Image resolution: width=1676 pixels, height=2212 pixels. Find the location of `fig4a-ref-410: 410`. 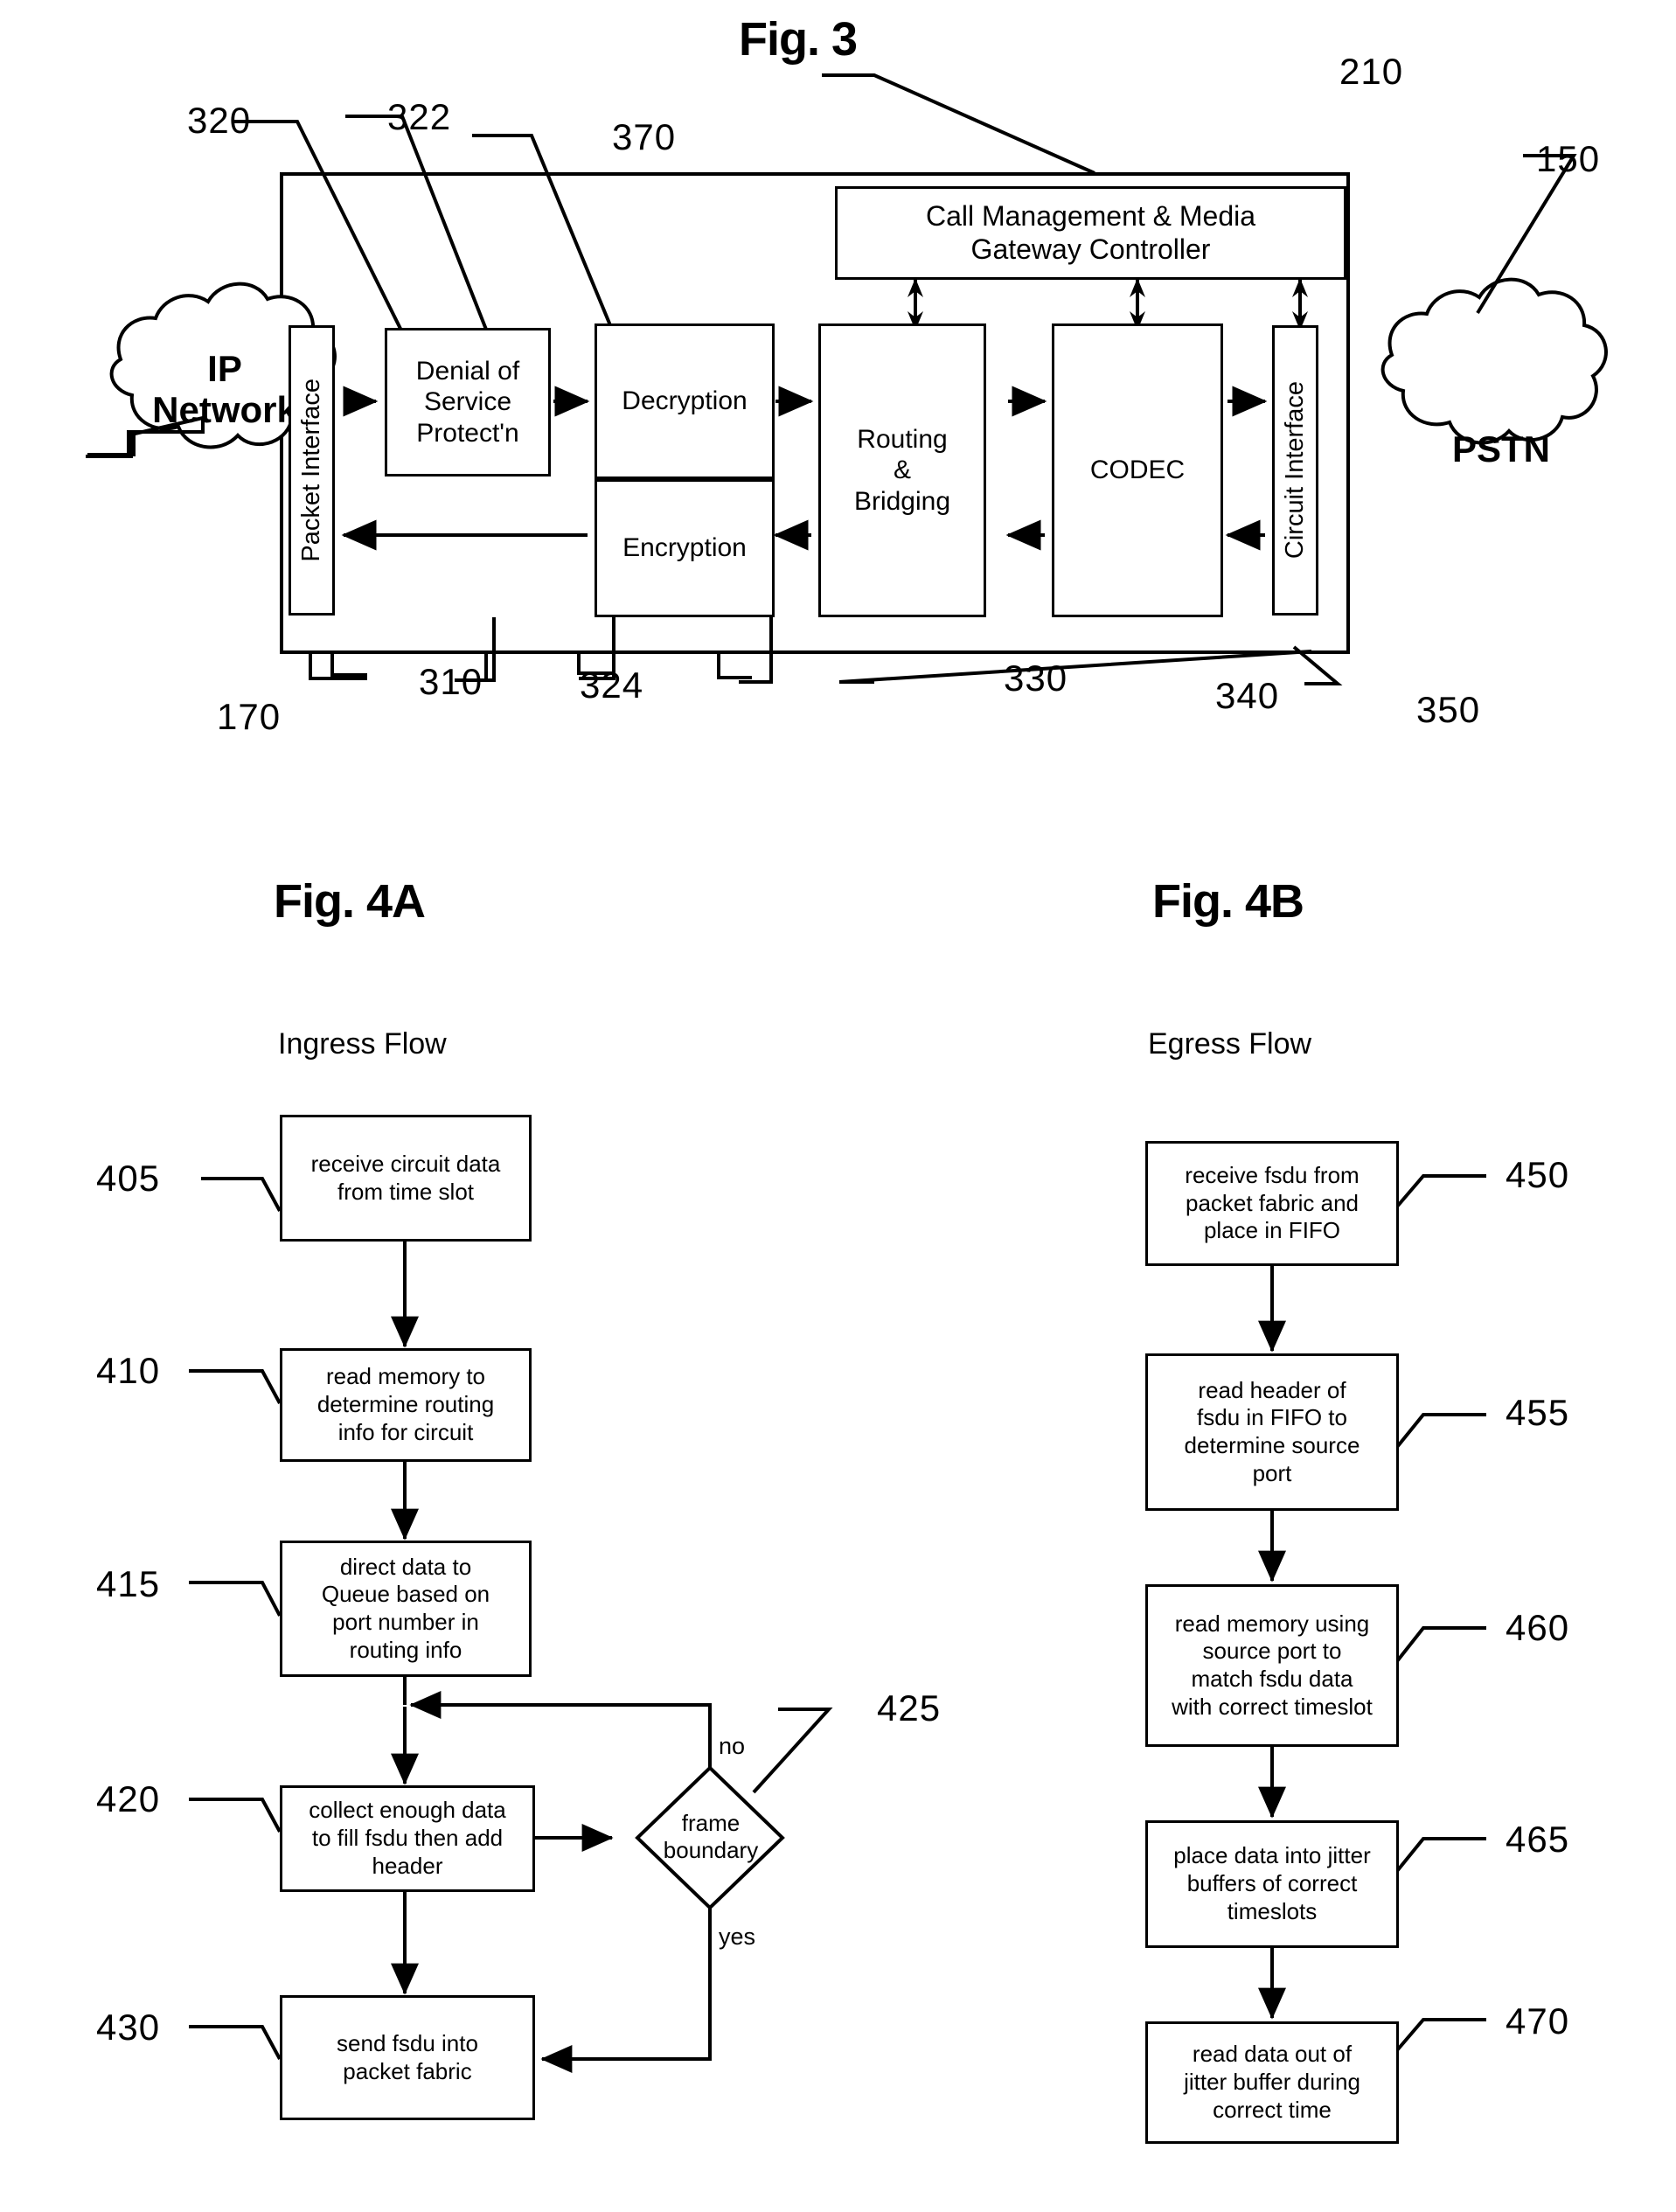

fig4a-ref-410: 410 is located at coordinates (129, 1370).